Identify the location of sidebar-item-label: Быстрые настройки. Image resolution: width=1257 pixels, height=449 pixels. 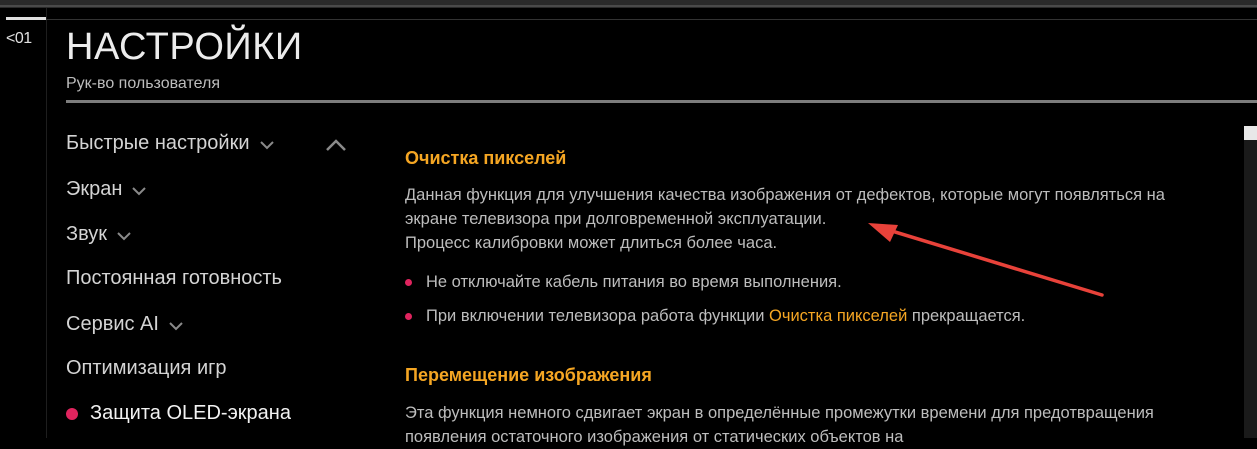
(158, 143).